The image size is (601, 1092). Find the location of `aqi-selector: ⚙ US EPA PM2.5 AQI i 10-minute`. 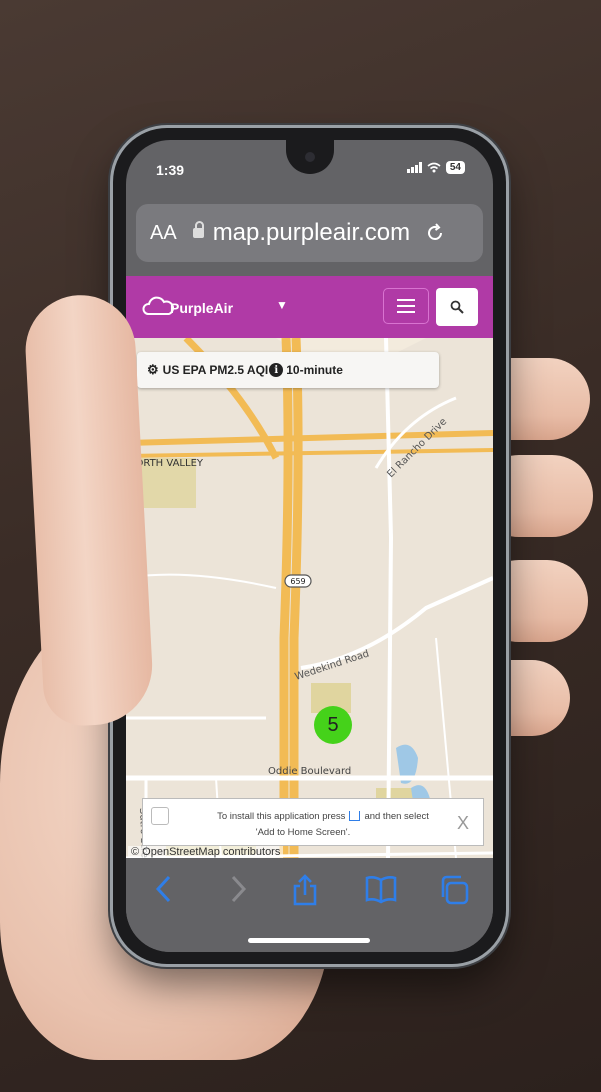

aqi-selector: ⚙ US EPA PM2.5 AQI i 10-minute is located at coordinates (288, 370).